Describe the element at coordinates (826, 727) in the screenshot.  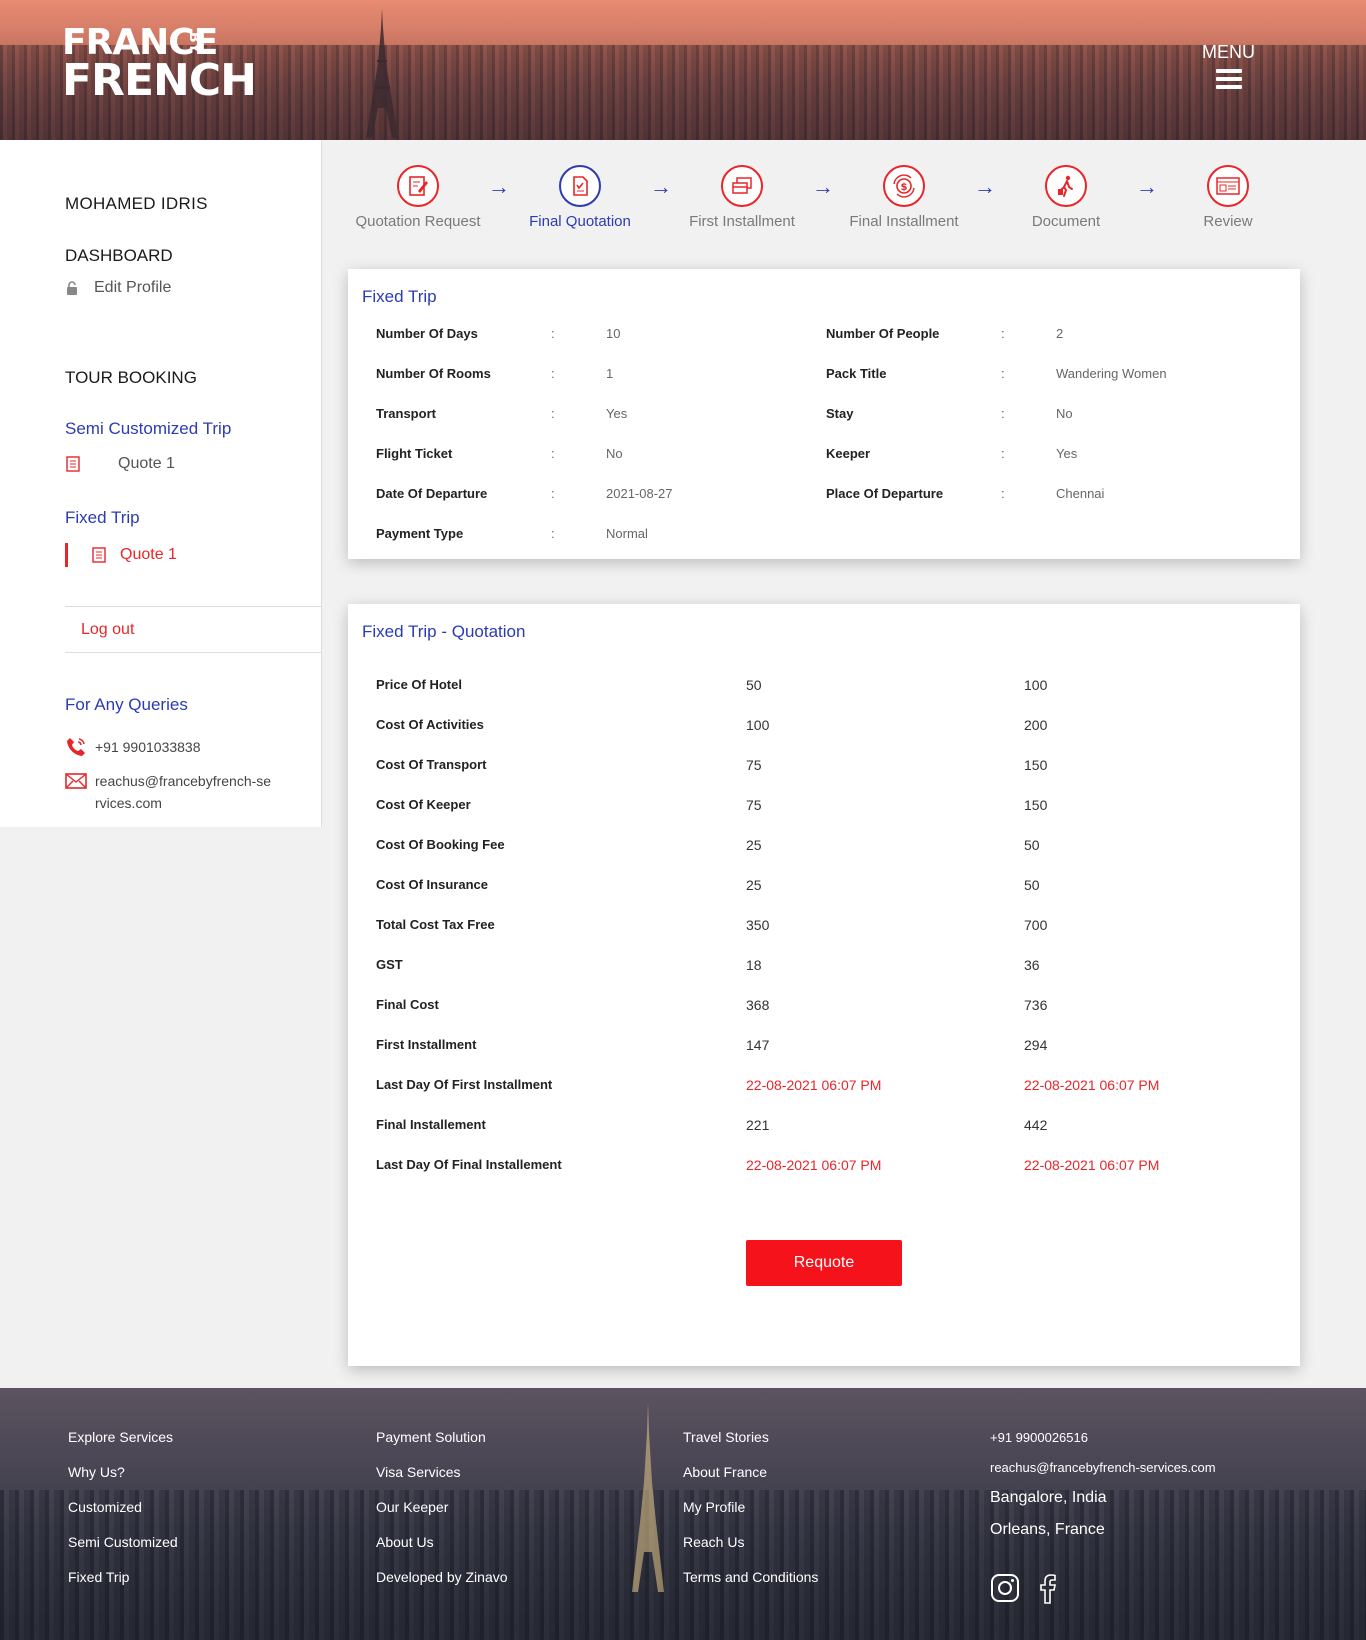
I see `quotation-row: Cost Of Activities 100 200` at that location.